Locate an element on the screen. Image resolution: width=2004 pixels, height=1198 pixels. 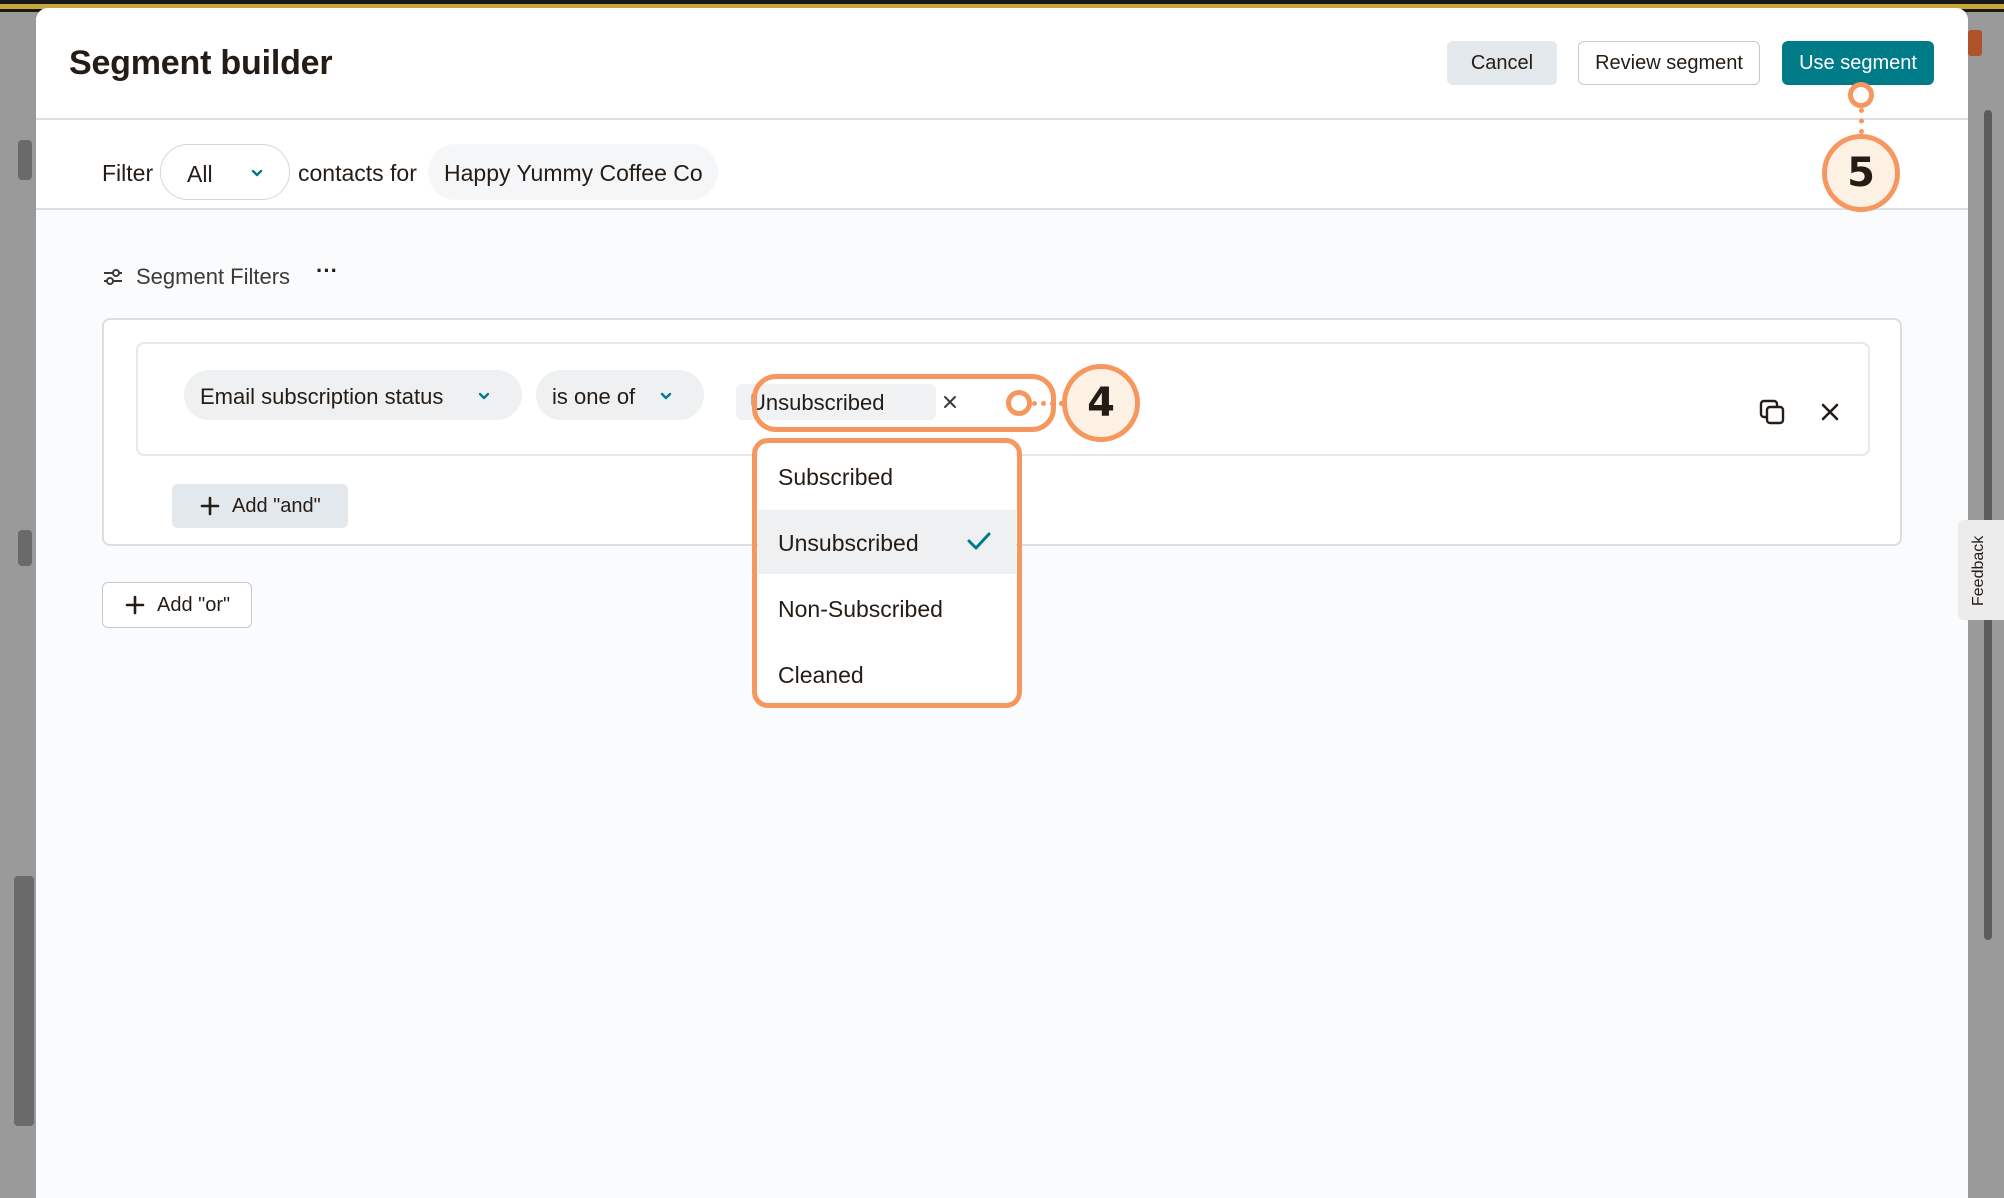
add-and-button: Add "and" is located at coordinates (260, 506).